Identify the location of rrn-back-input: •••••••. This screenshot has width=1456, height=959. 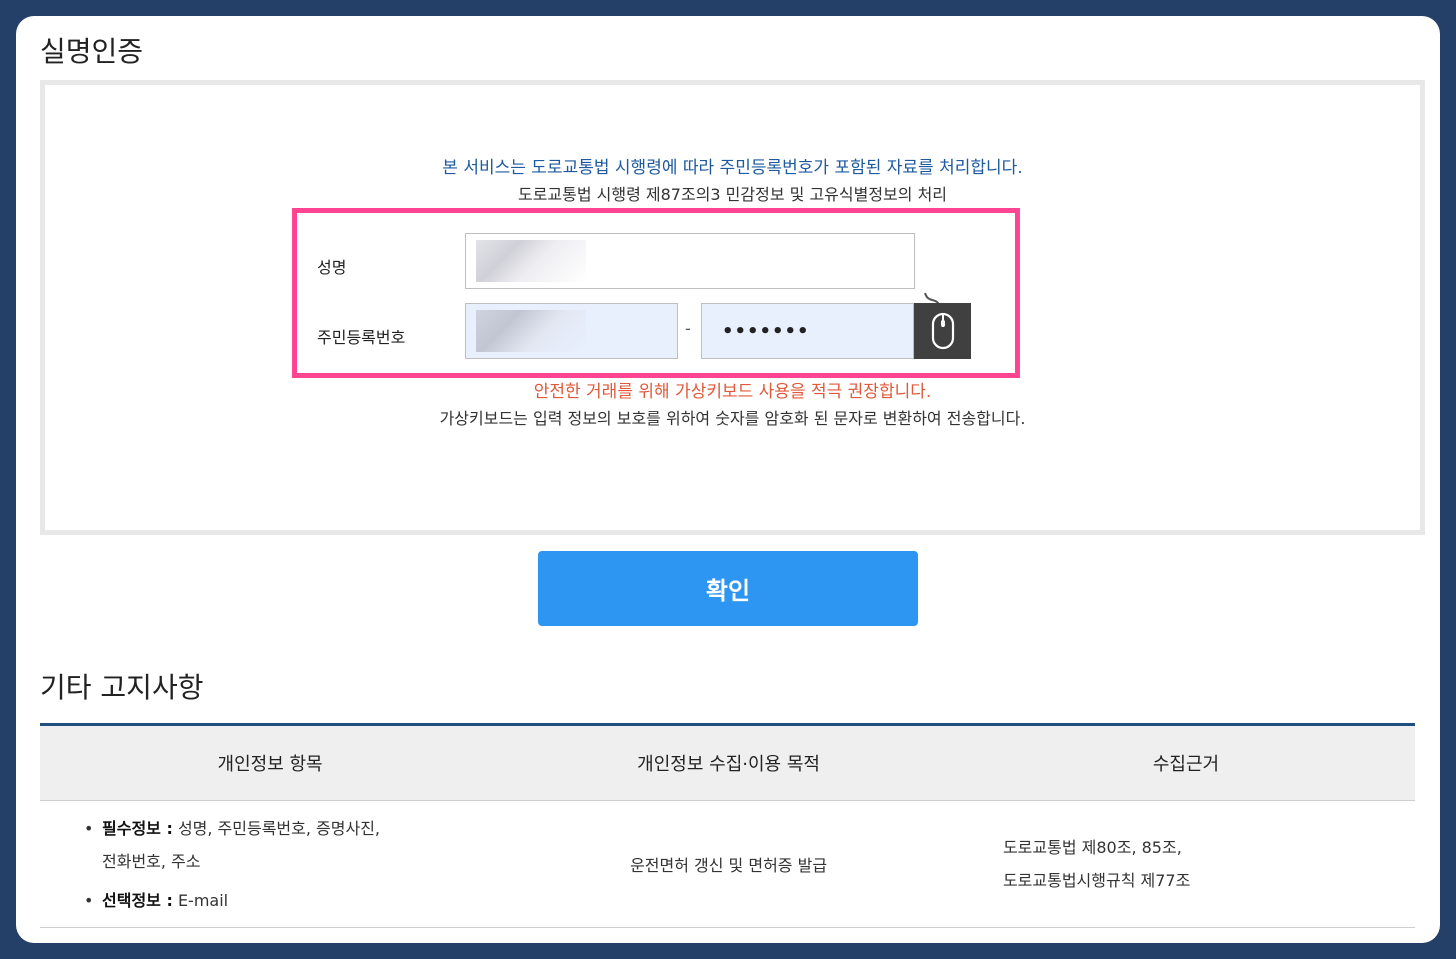
(807, 331).